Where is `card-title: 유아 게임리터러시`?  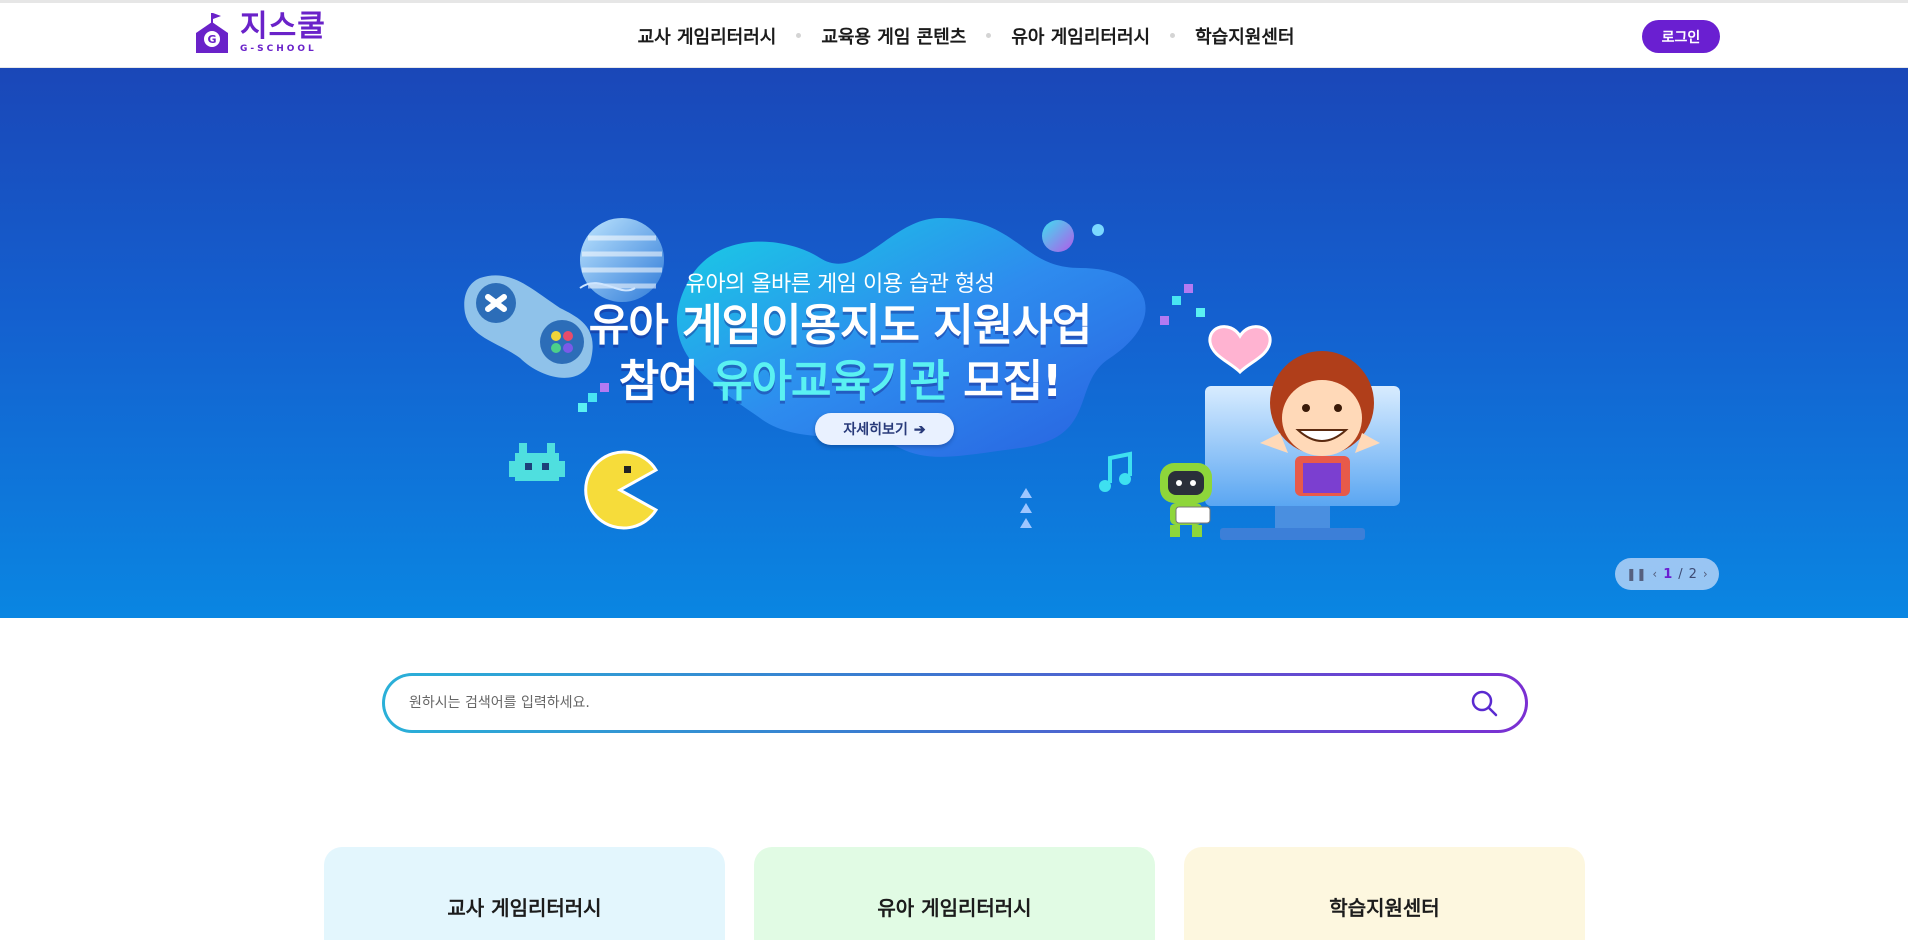
card-title: 유아 게임리터러시 is located at coordinates (954, 908).